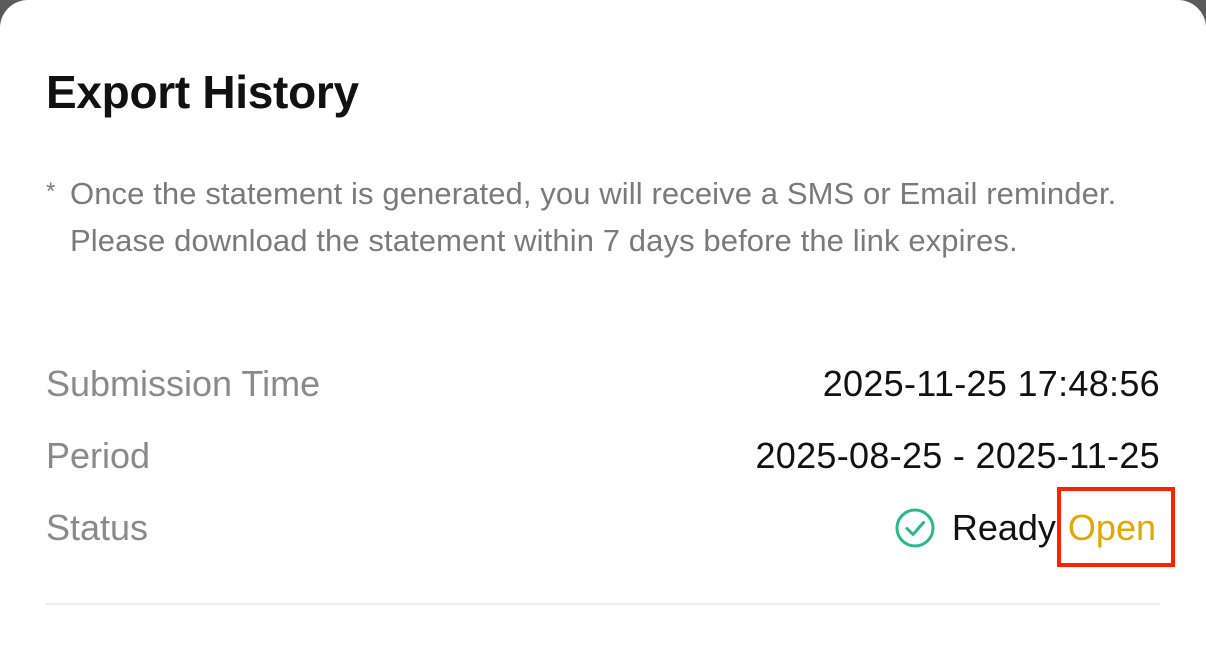  I want to click on open-button-label: Open, so click(1111, 527).